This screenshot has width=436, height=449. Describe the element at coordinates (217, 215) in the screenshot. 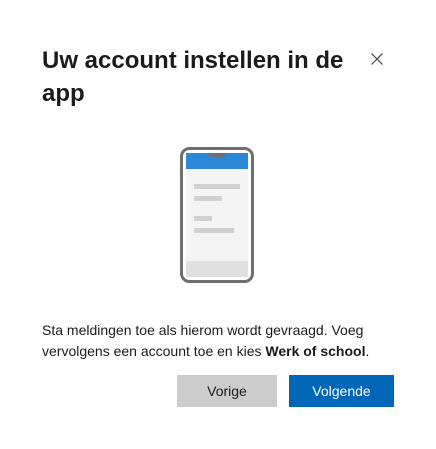

I see `phone-illustration-icon` at that location.